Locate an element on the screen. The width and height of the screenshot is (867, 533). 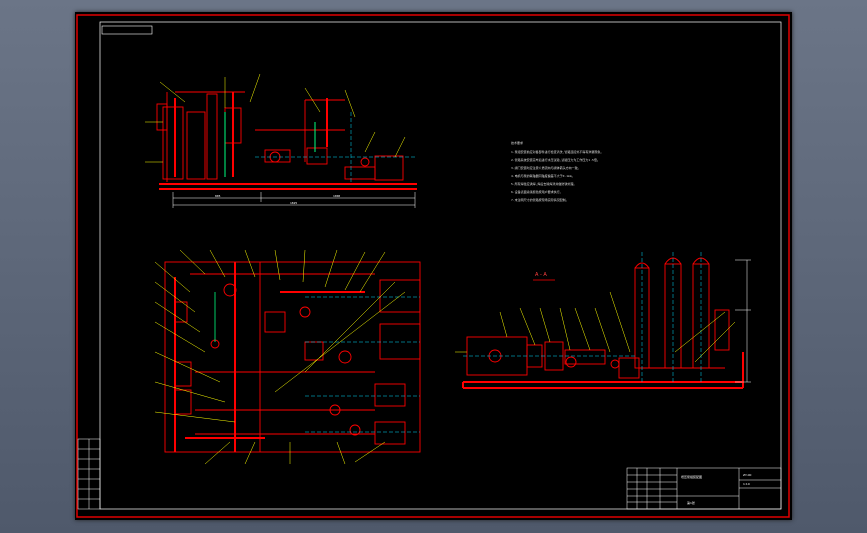
notes-line-2: 2.管路系统安装完毕后进行水压试验,试验压力为工作压力1.5倍。 is located at coordinates (555, 159).